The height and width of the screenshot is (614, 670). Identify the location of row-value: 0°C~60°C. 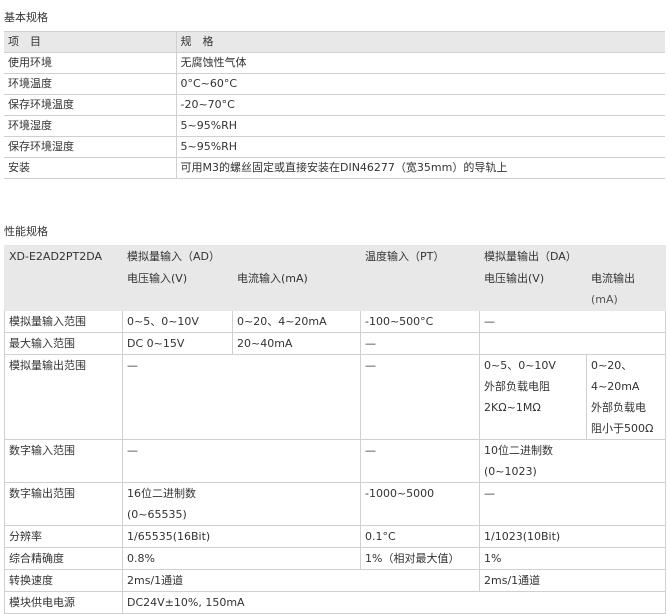
(420, 84).